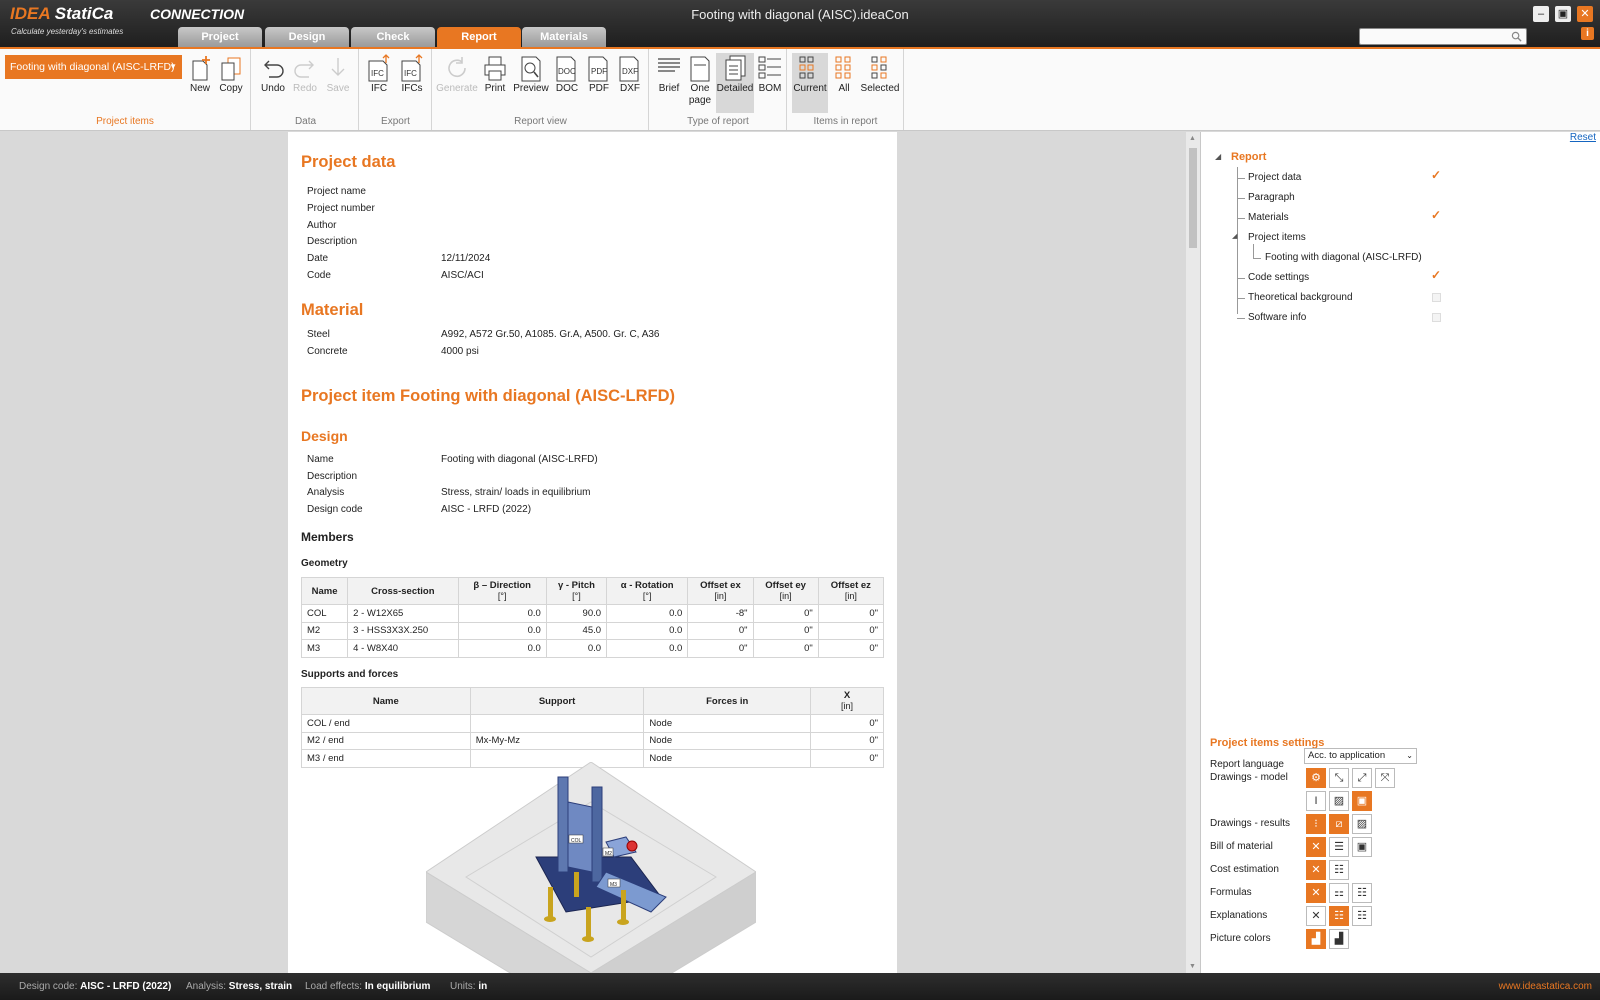 The height and width of the screenshot is (1000, 1600). I want to click on status-label: Analysis:, so click(206, 986).